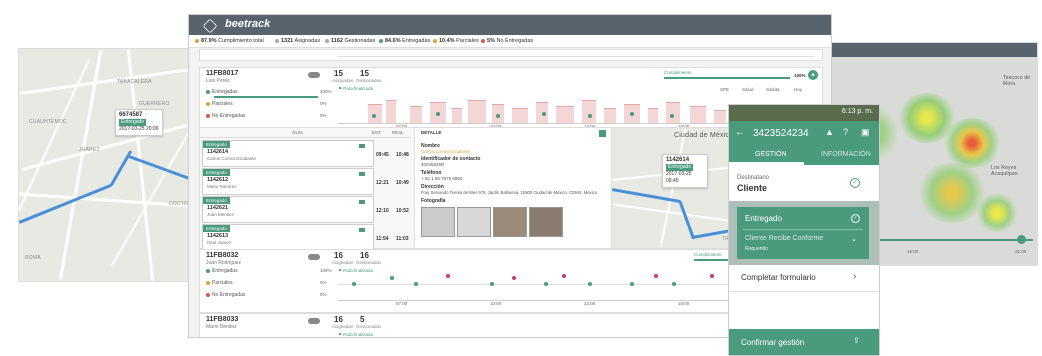 Image resolution: width=1042 pixels, height=356 pixels. What do you see at coordinates (404, 41) in the screenshot?
I see `stat-delivered: 84.6% Entregadas` at bounding box center [404, 41].